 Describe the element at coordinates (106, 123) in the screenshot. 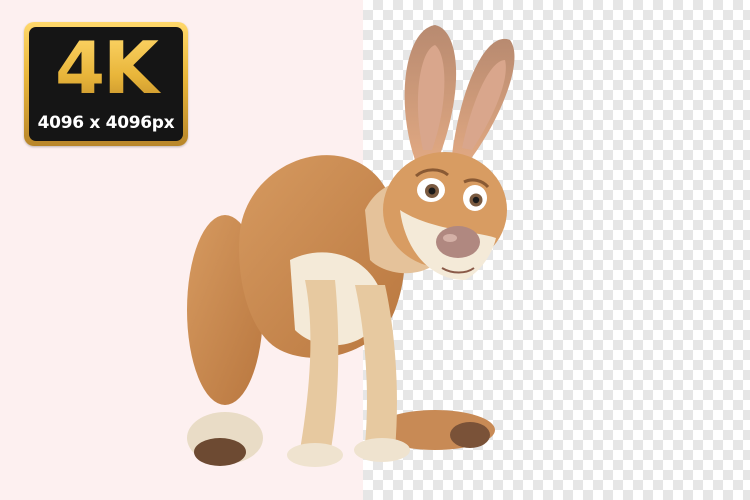

I see `badge-resolution-label: 4096 x 4096px` at that location.